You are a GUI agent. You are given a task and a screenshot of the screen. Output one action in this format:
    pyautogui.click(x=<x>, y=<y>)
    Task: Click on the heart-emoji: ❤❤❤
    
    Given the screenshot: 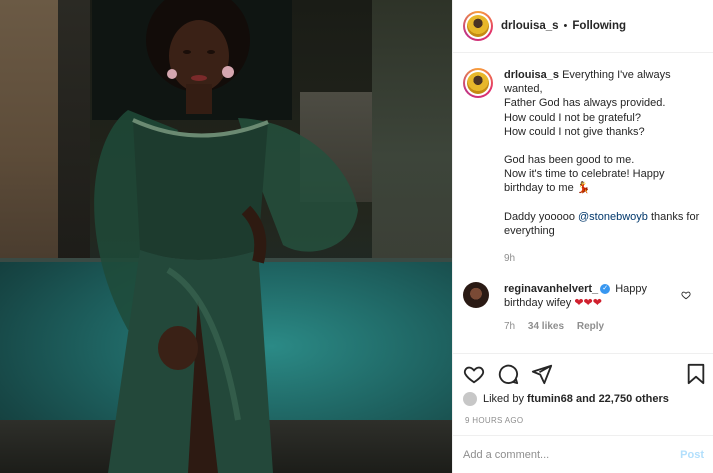 What is the action you would take?
    pyautogui.click(x=588, y=303)
    